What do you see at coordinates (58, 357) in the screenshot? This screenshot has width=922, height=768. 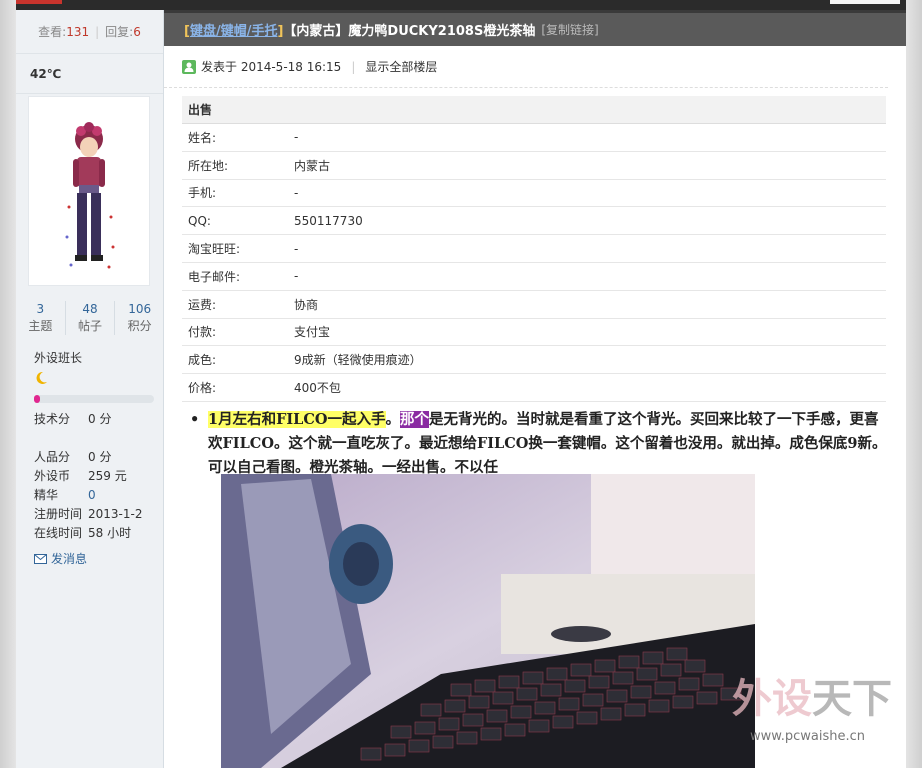 I see `author-rank: 外设班长` at bounding box center [58, 357].